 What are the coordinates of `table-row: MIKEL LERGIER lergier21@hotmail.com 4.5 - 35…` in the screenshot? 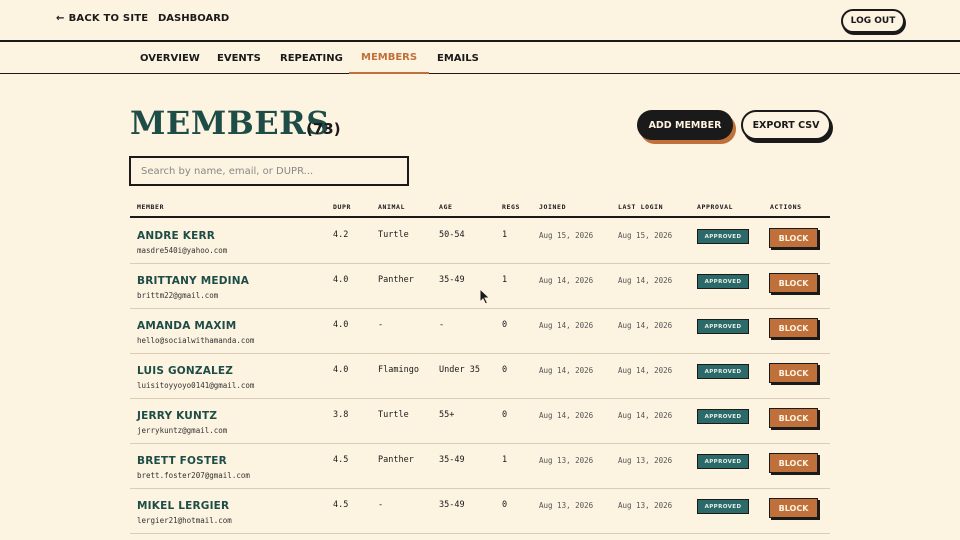 It's located at (480, 511).